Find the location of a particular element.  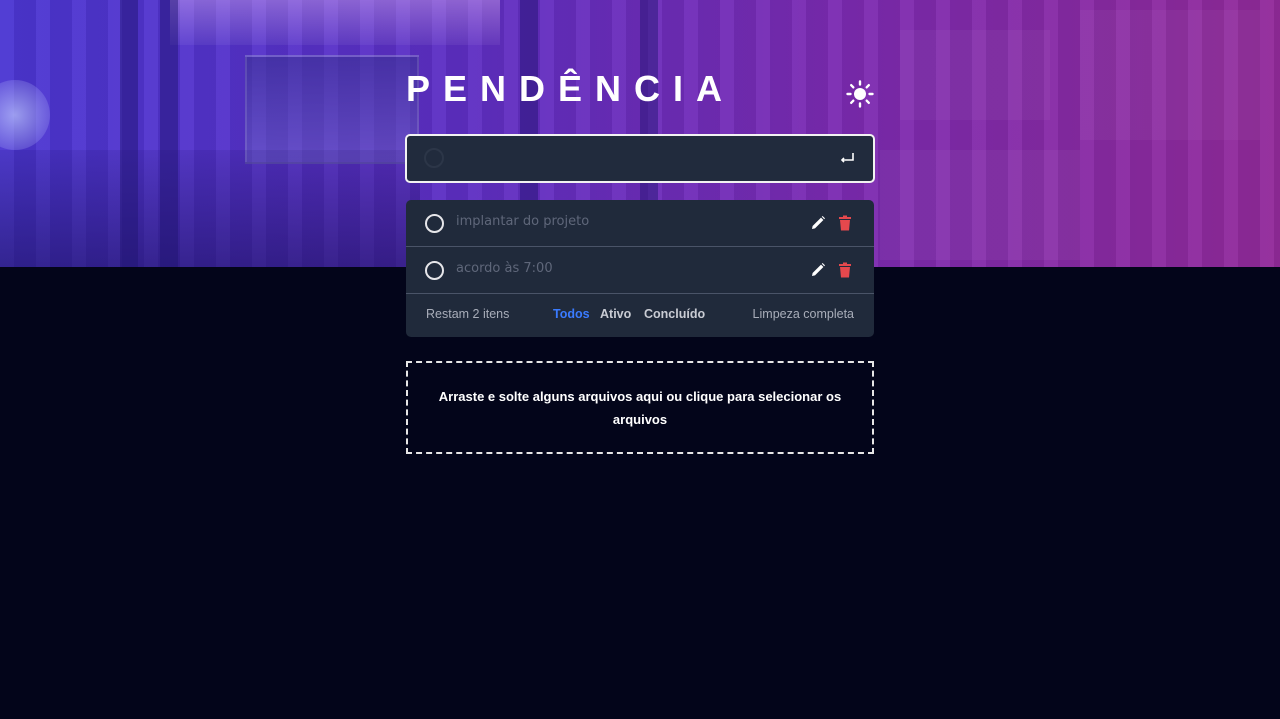

todo-text: acordo às 7:00 is located at coordinates (504, 268).